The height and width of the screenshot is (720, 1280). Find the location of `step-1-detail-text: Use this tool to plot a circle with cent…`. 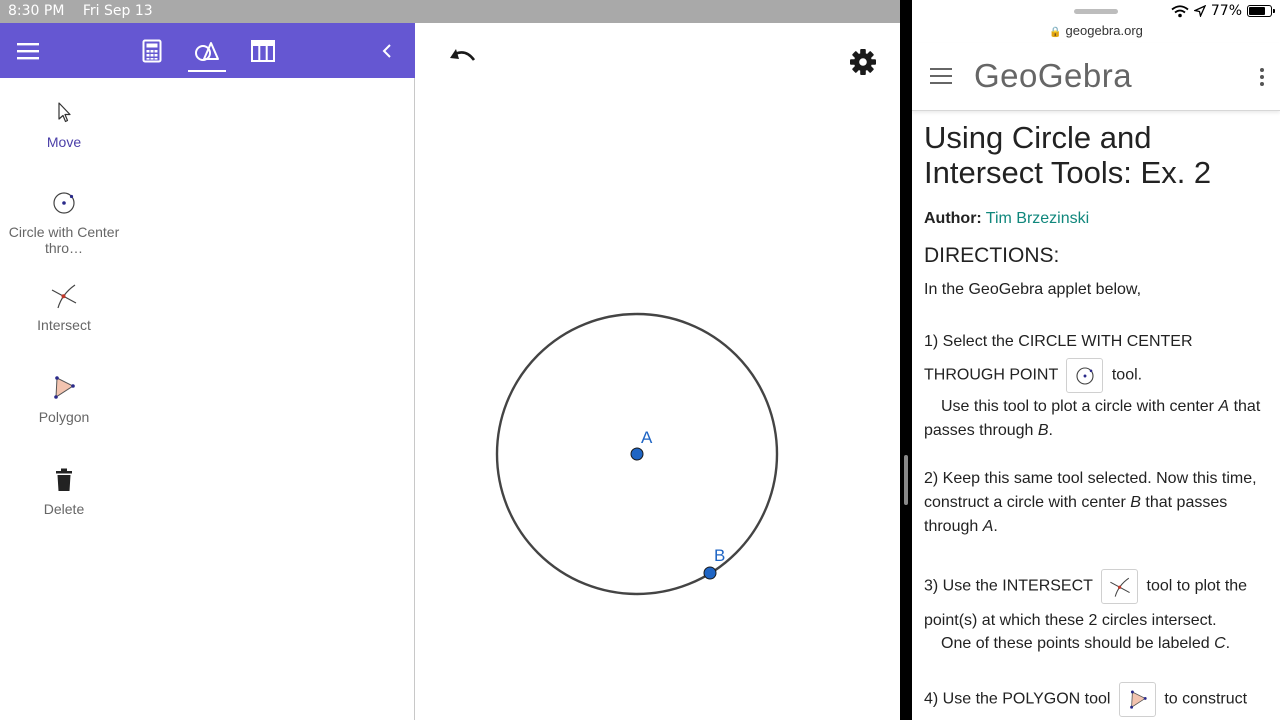

step-1-detail-text: Use this tool to plot a circle with cent… is located at coordinates (1080, 406).